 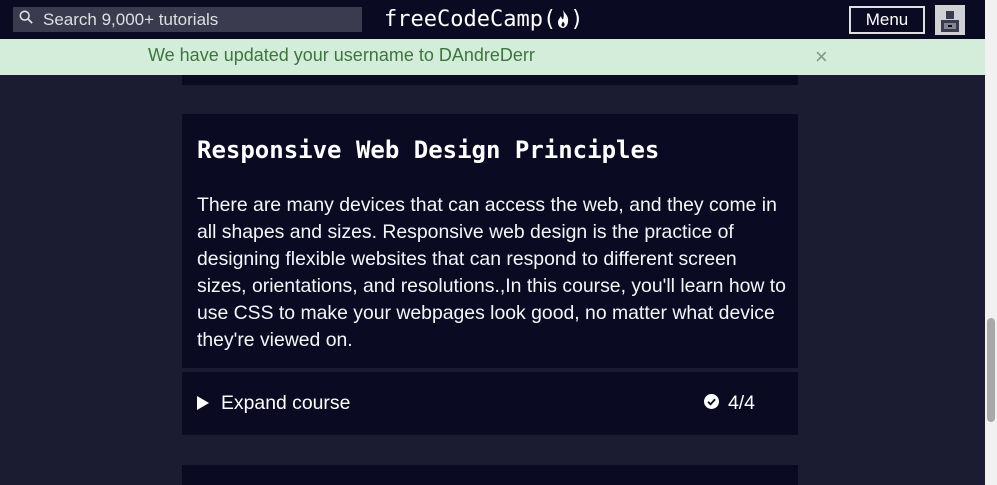 I want to click on top-navbar: freeCodeCamp() Menu, so click(x=492, y=19).